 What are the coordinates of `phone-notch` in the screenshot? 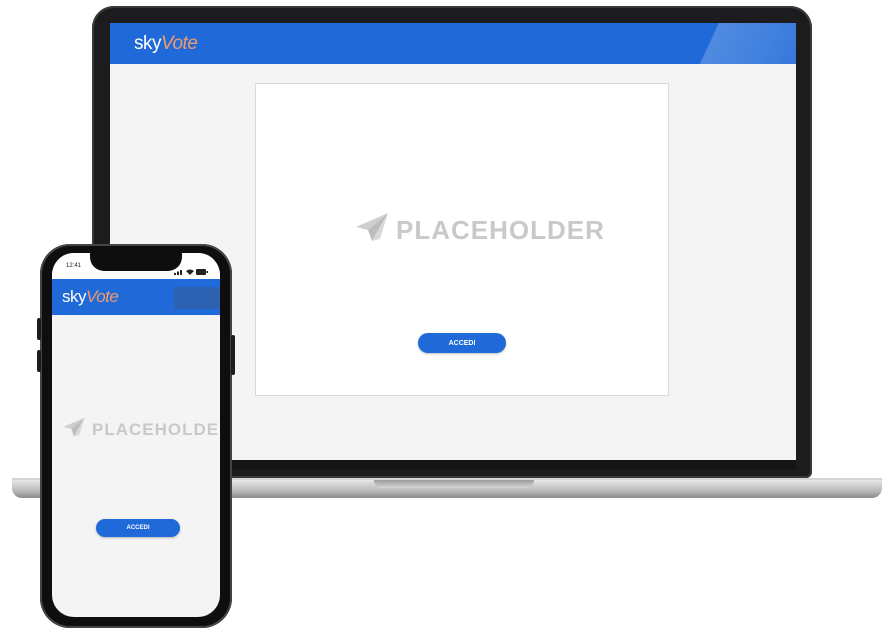 It's located at (136, 262).